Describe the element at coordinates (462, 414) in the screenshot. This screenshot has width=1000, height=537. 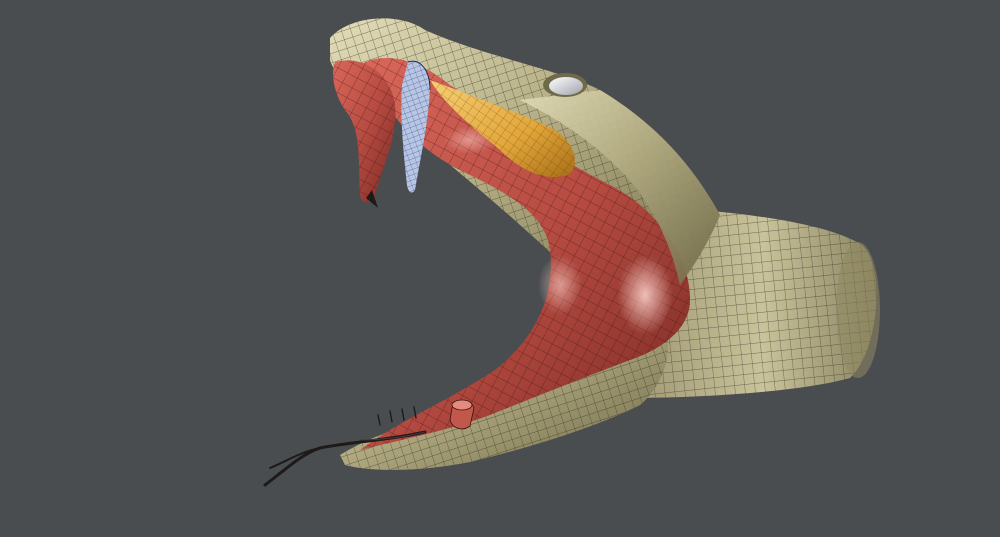
I see `glottis` at that location.